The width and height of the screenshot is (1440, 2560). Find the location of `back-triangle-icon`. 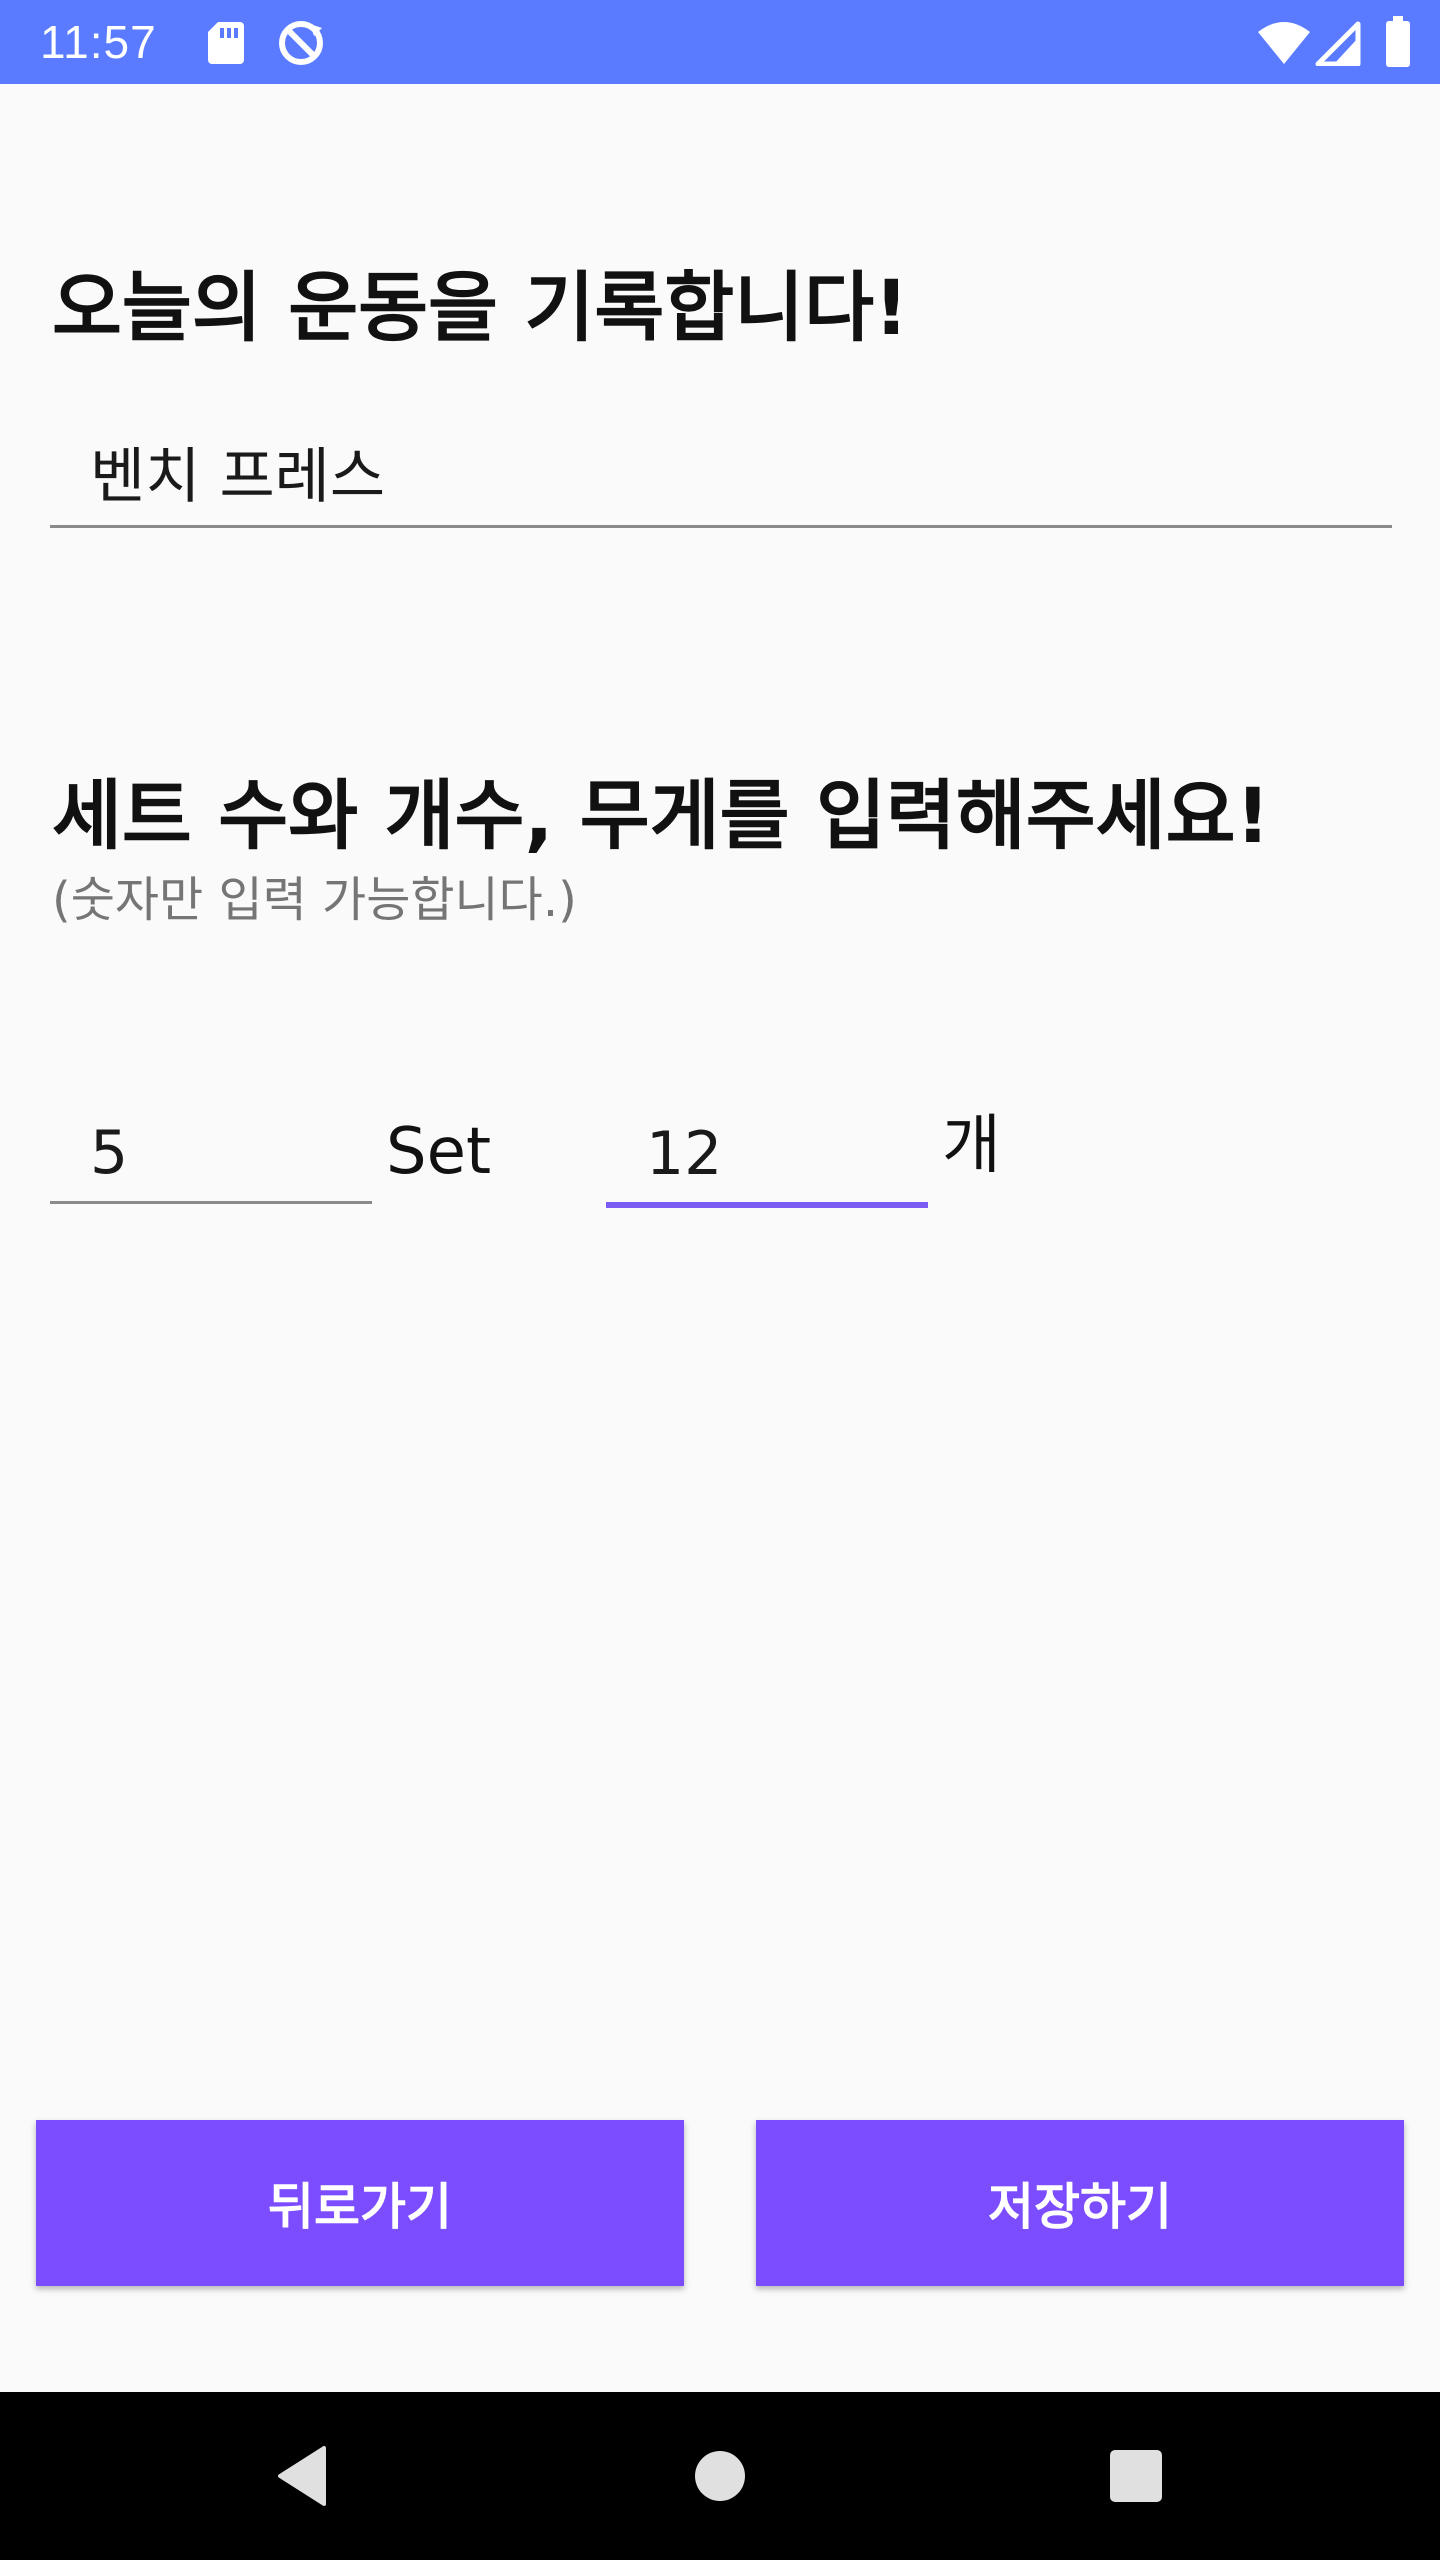

back-triangle-icon is located at coordinates (304, 2476).